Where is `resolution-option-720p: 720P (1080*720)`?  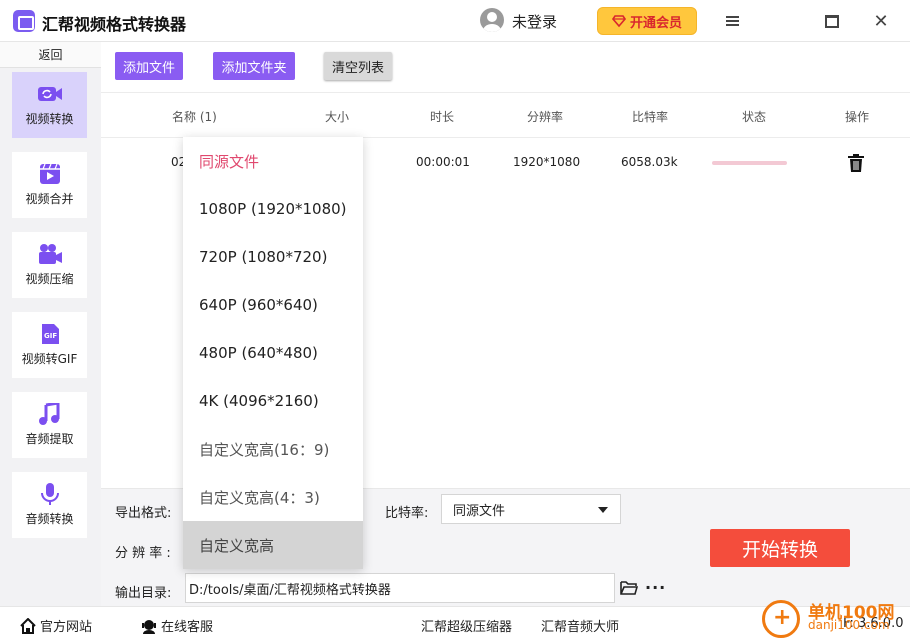
resolution-option-720p: 720P (1080*720) is located at coordinates (273, 257).